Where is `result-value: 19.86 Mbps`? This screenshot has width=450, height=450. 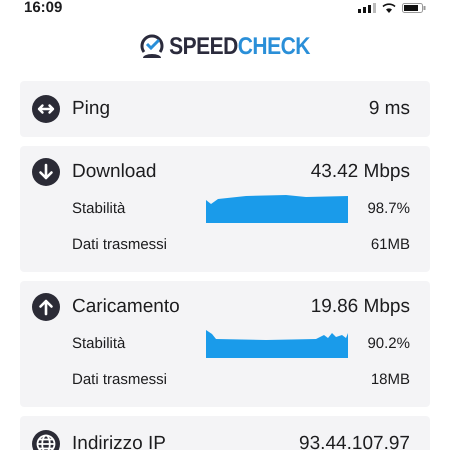 result-value: 19.86 Mbps is located at coordinates (360, 307).